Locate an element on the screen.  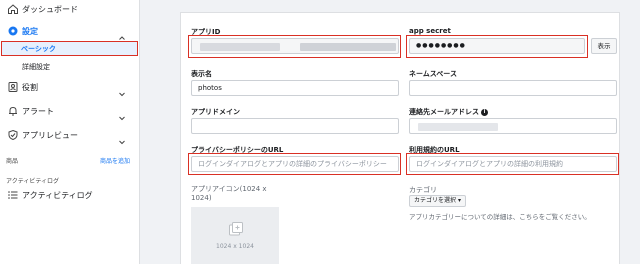
app-secret-label: app secret is located at coordinates (430, 31).